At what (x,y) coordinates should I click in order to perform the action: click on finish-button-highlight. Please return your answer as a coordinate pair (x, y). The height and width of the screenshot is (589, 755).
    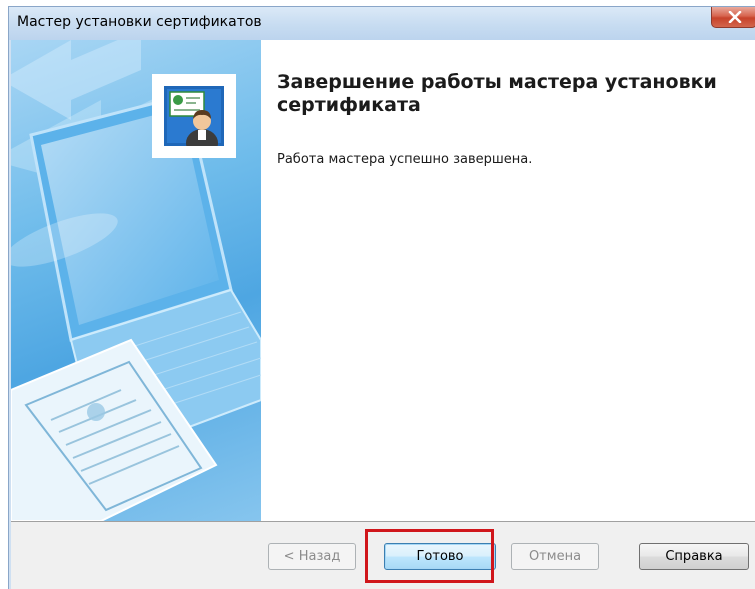
    Looking at the image, I should click on (429, 556).